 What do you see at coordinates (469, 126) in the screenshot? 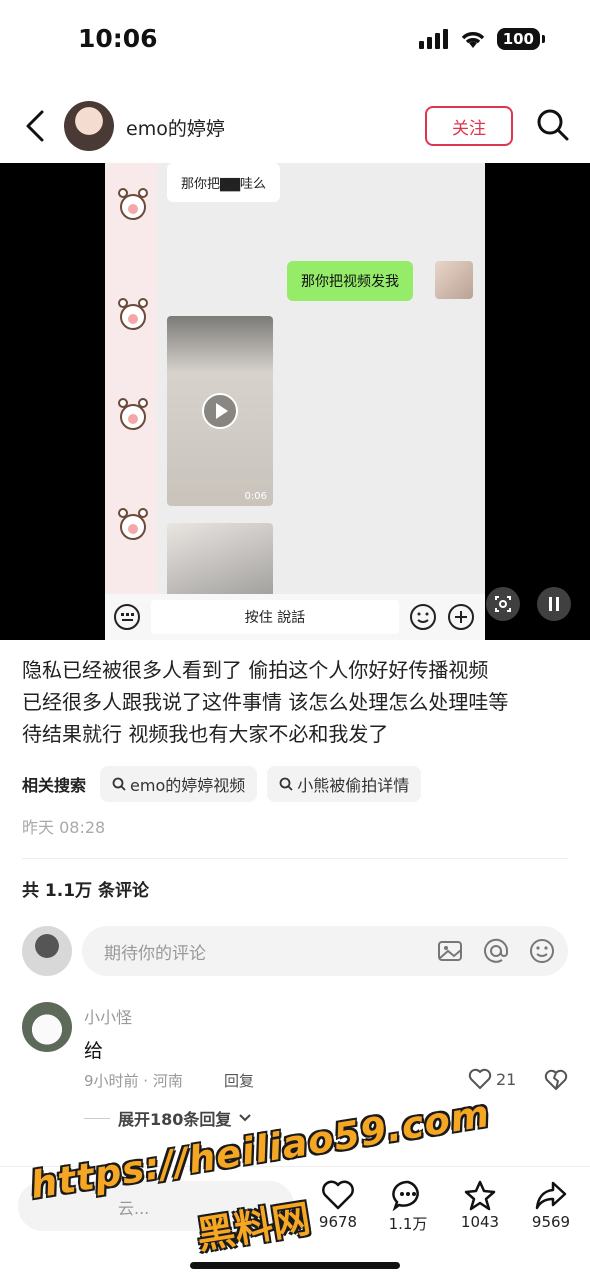
I see `follow-button: 关注` at bounding box center [469, 126].